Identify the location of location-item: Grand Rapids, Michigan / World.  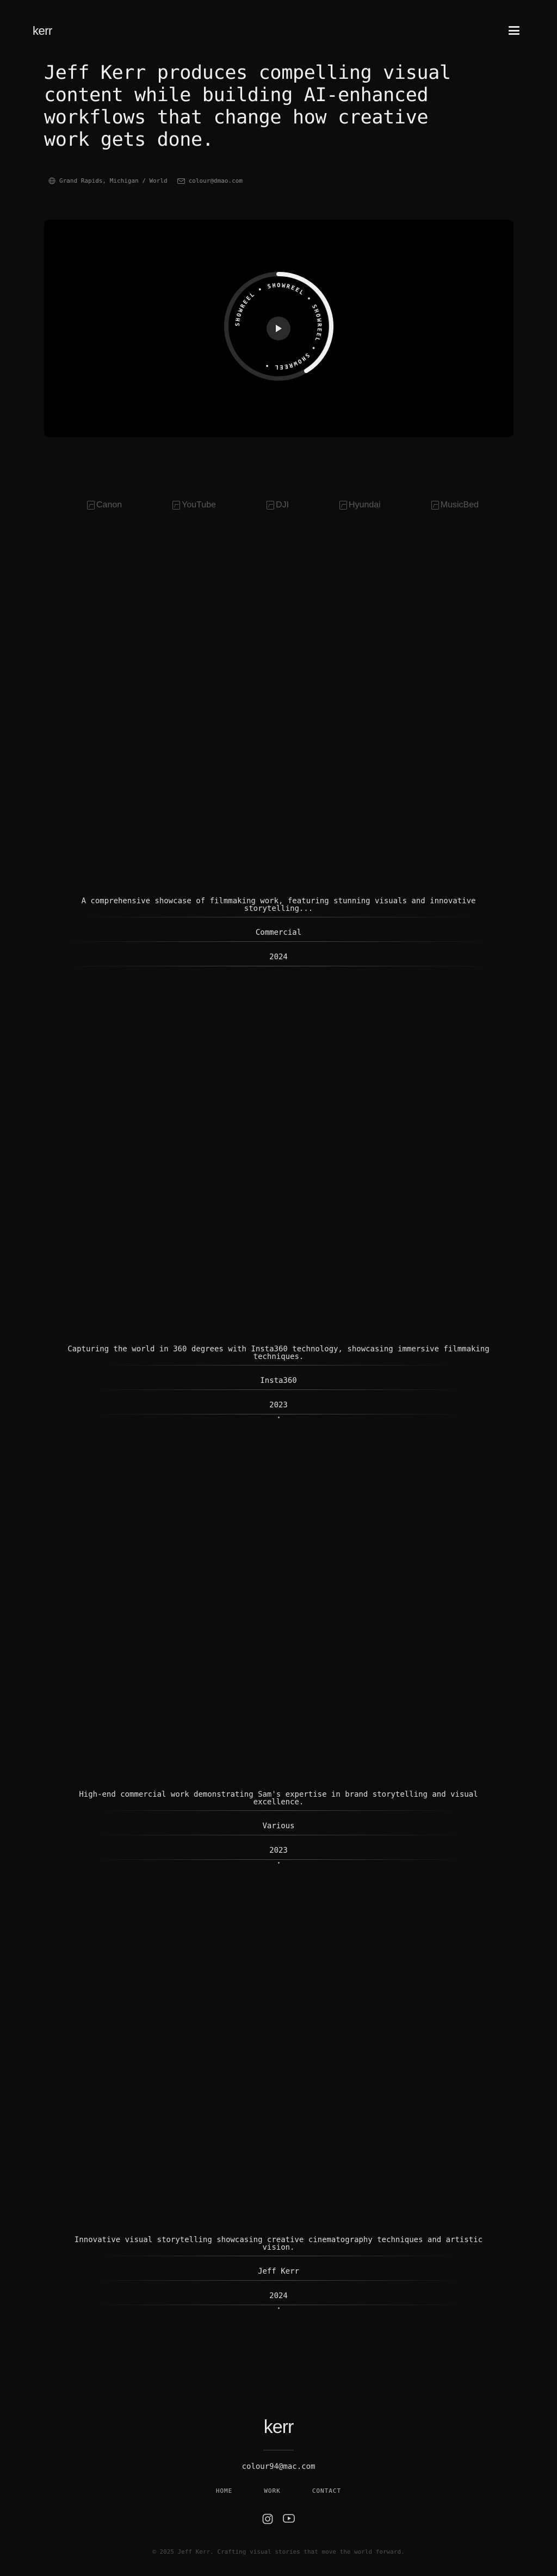
(108, 180).